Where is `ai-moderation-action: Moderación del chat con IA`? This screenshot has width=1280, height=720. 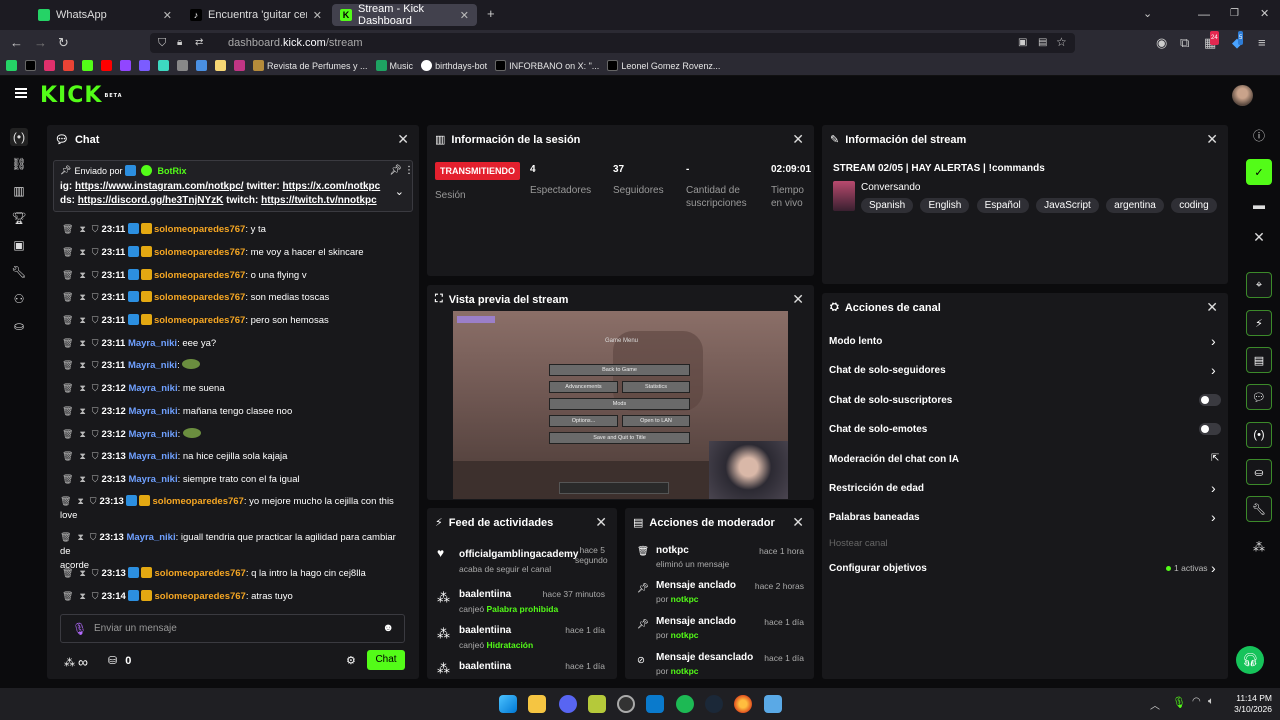
ai-moderation-action: Moderación del chat con IA is located at coordinates (894, 459).